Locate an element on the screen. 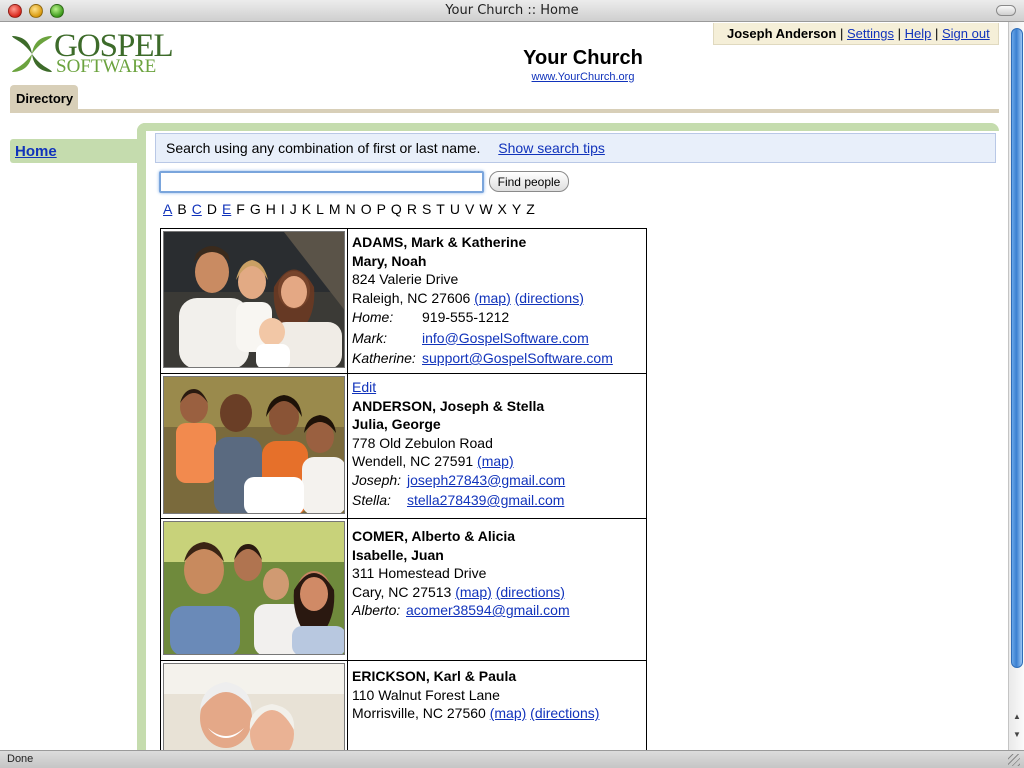 The image size is (1024, 768). alphabet-letter-f: F is located at coordinates (240, 209).